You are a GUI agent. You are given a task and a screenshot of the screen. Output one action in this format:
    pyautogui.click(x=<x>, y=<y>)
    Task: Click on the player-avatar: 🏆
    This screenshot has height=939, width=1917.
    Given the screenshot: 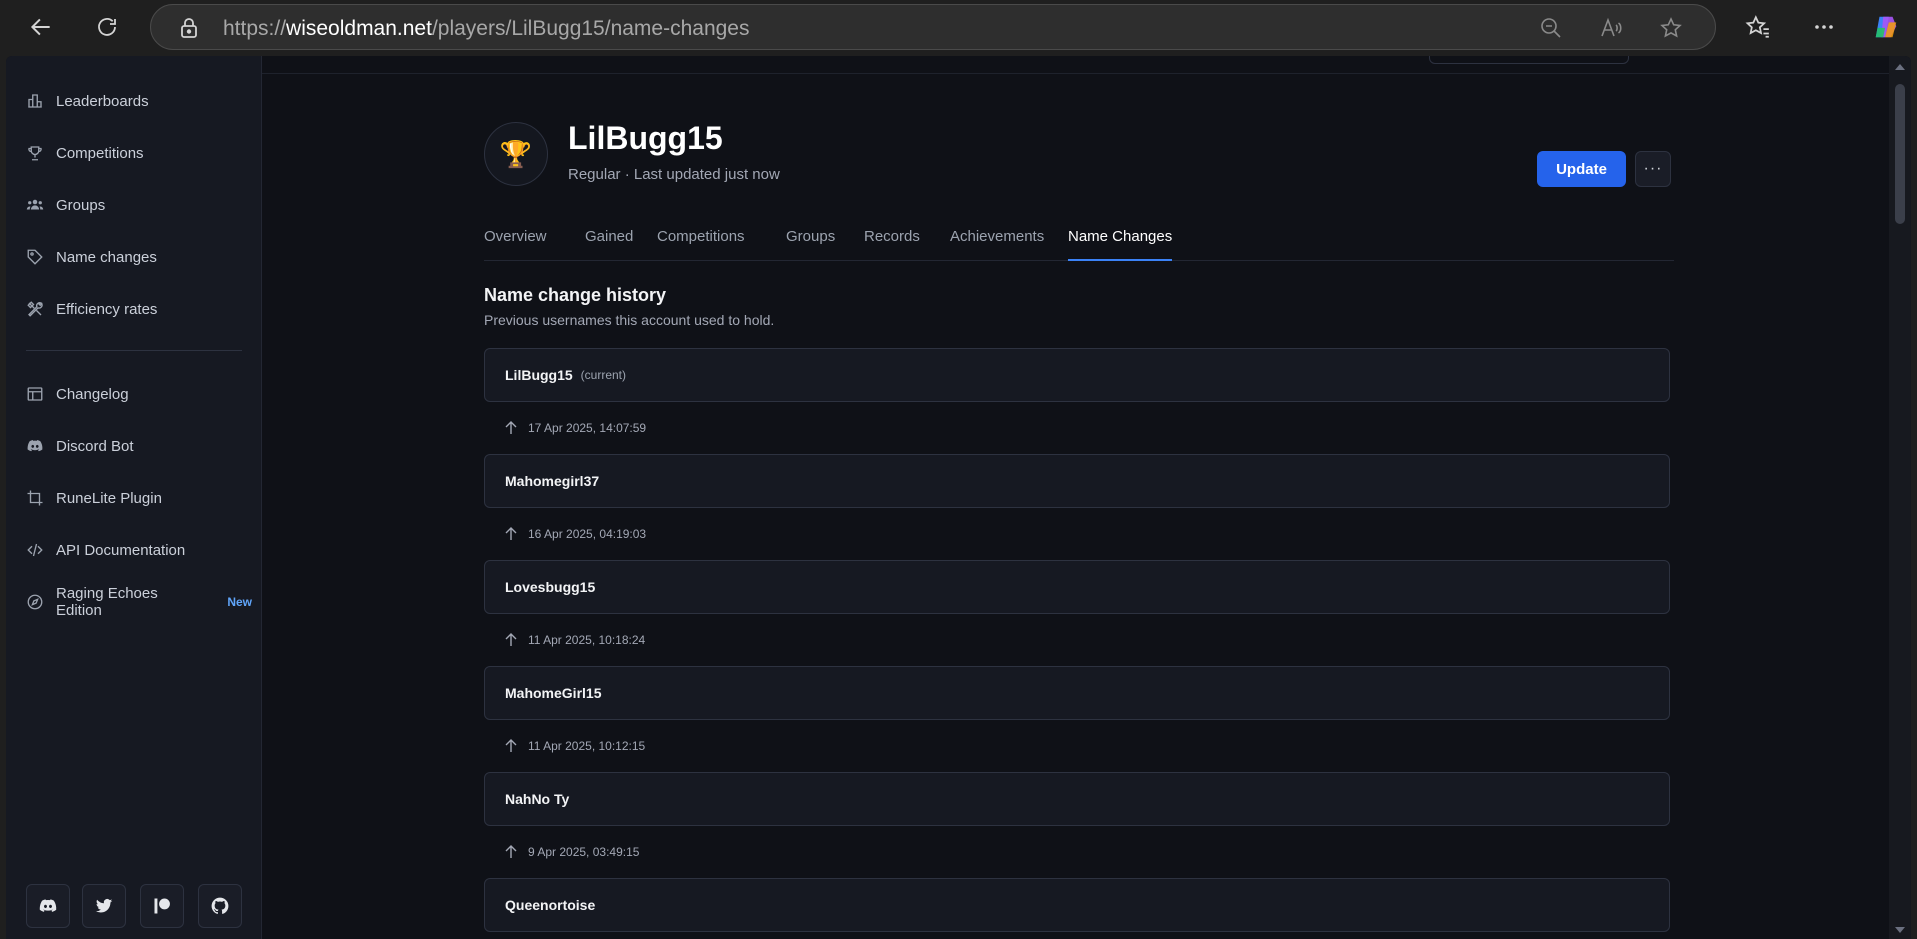 What is the action you would take?
    pyautogui.click(x=516, y=154)
    